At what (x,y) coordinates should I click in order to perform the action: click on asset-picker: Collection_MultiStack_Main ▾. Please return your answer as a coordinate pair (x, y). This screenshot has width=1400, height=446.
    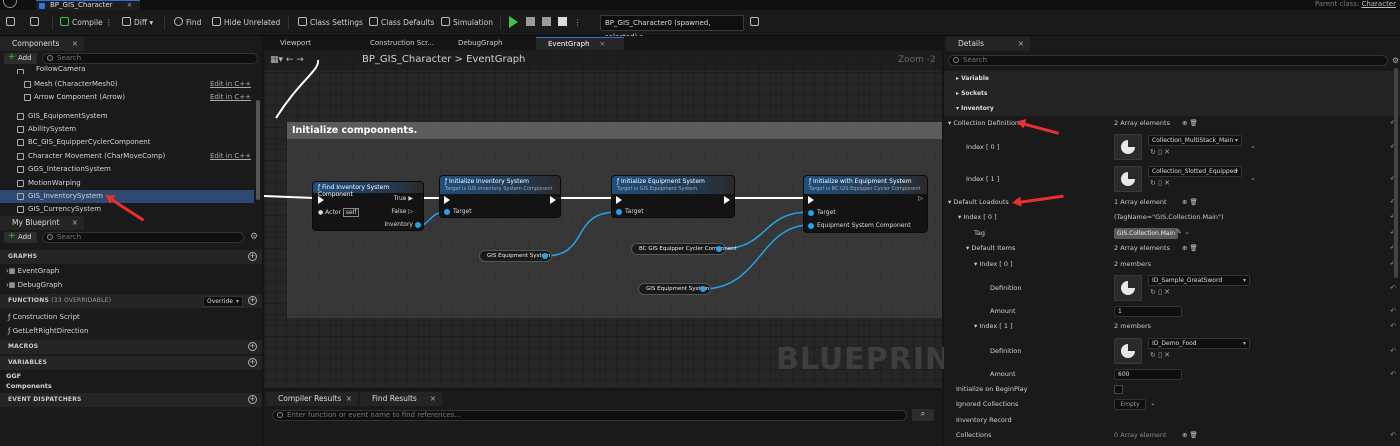
    Looking at the image, I should click on (1195, 140).